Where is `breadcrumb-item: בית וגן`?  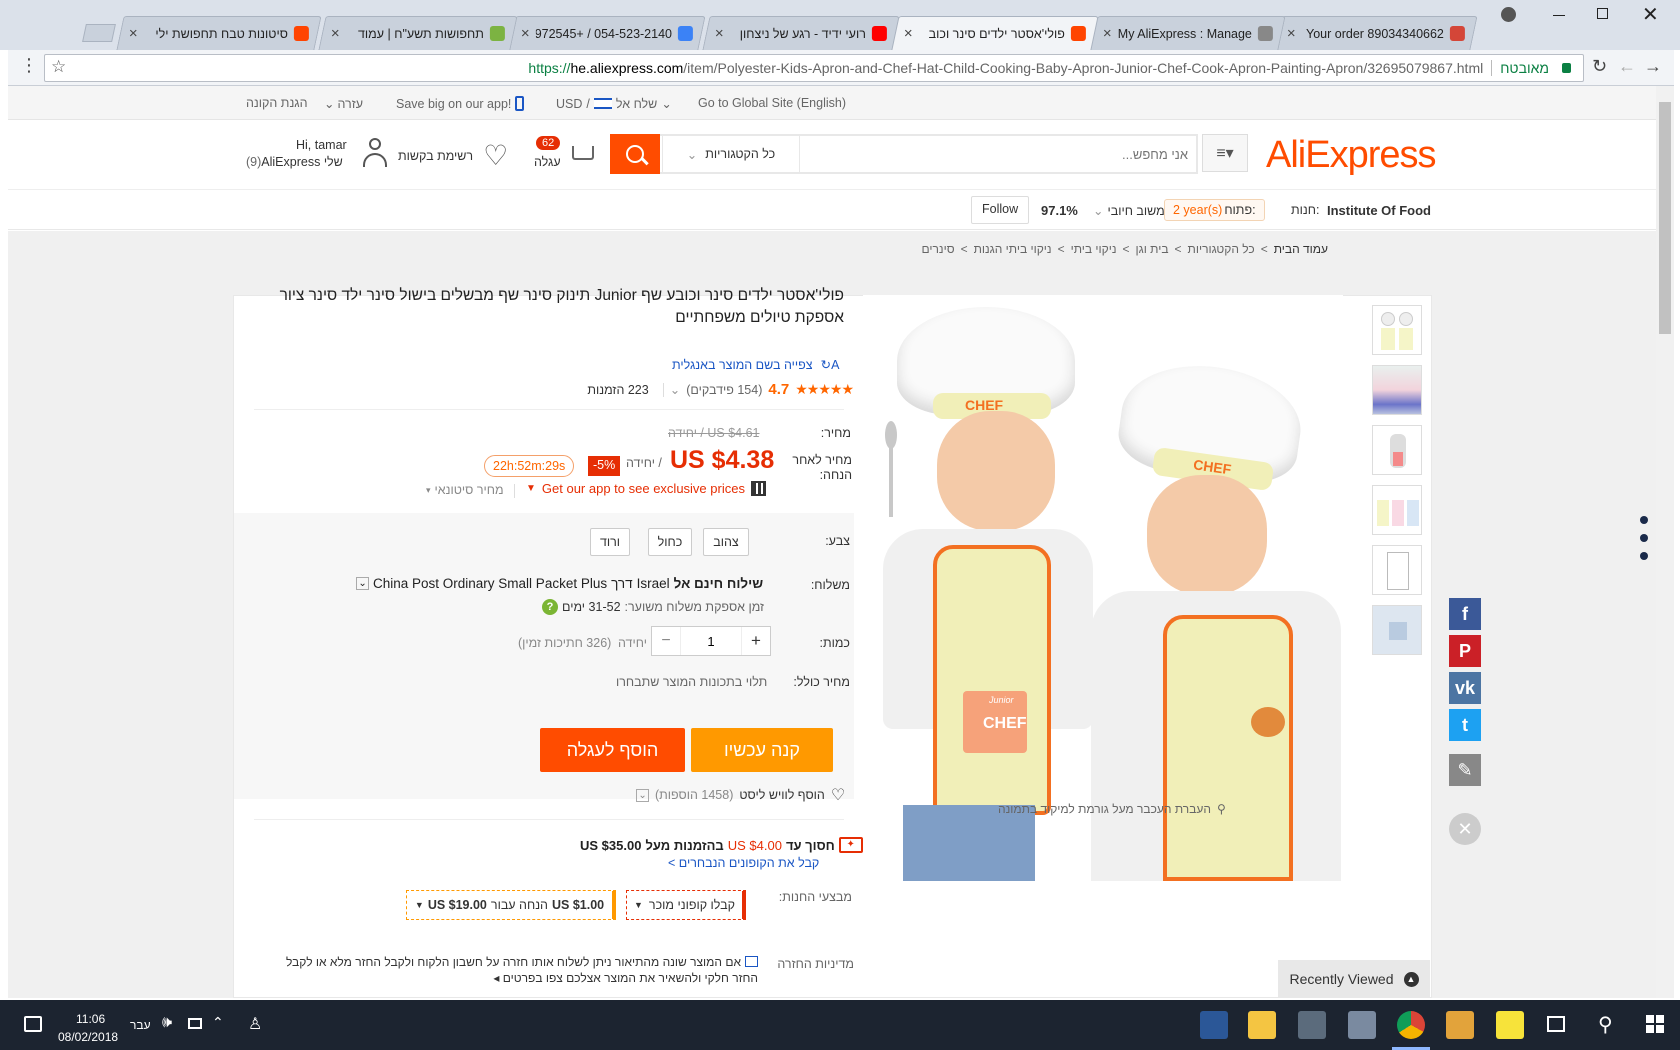
breadcrumb-item: בית וגן is located at coordinates (1152, 249).